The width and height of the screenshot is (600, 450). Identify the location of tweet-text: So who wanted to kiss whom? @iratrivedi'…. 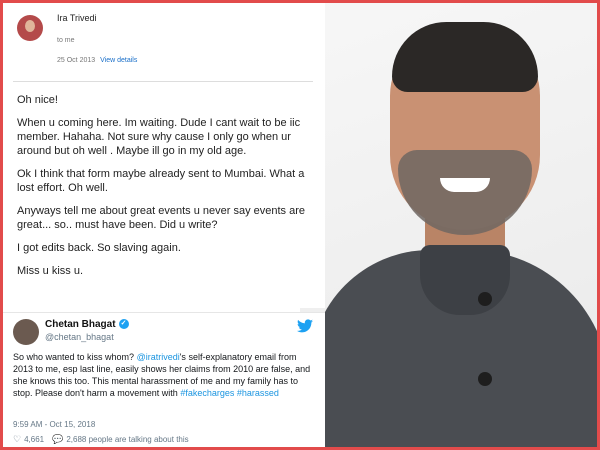
(163, 375).